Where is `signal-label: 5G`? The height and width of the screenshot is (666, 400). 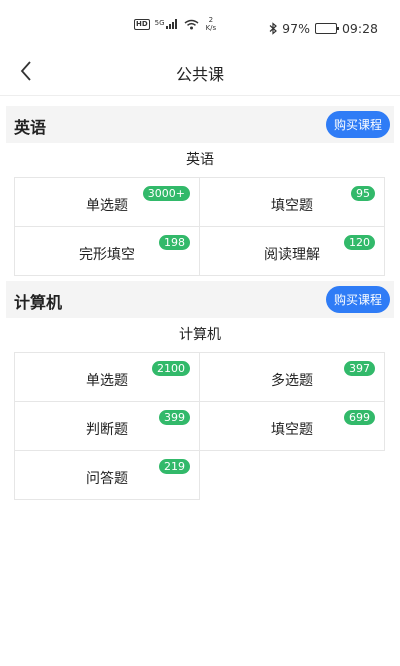
signal-label: 5G is located at coordinates (159, 23).